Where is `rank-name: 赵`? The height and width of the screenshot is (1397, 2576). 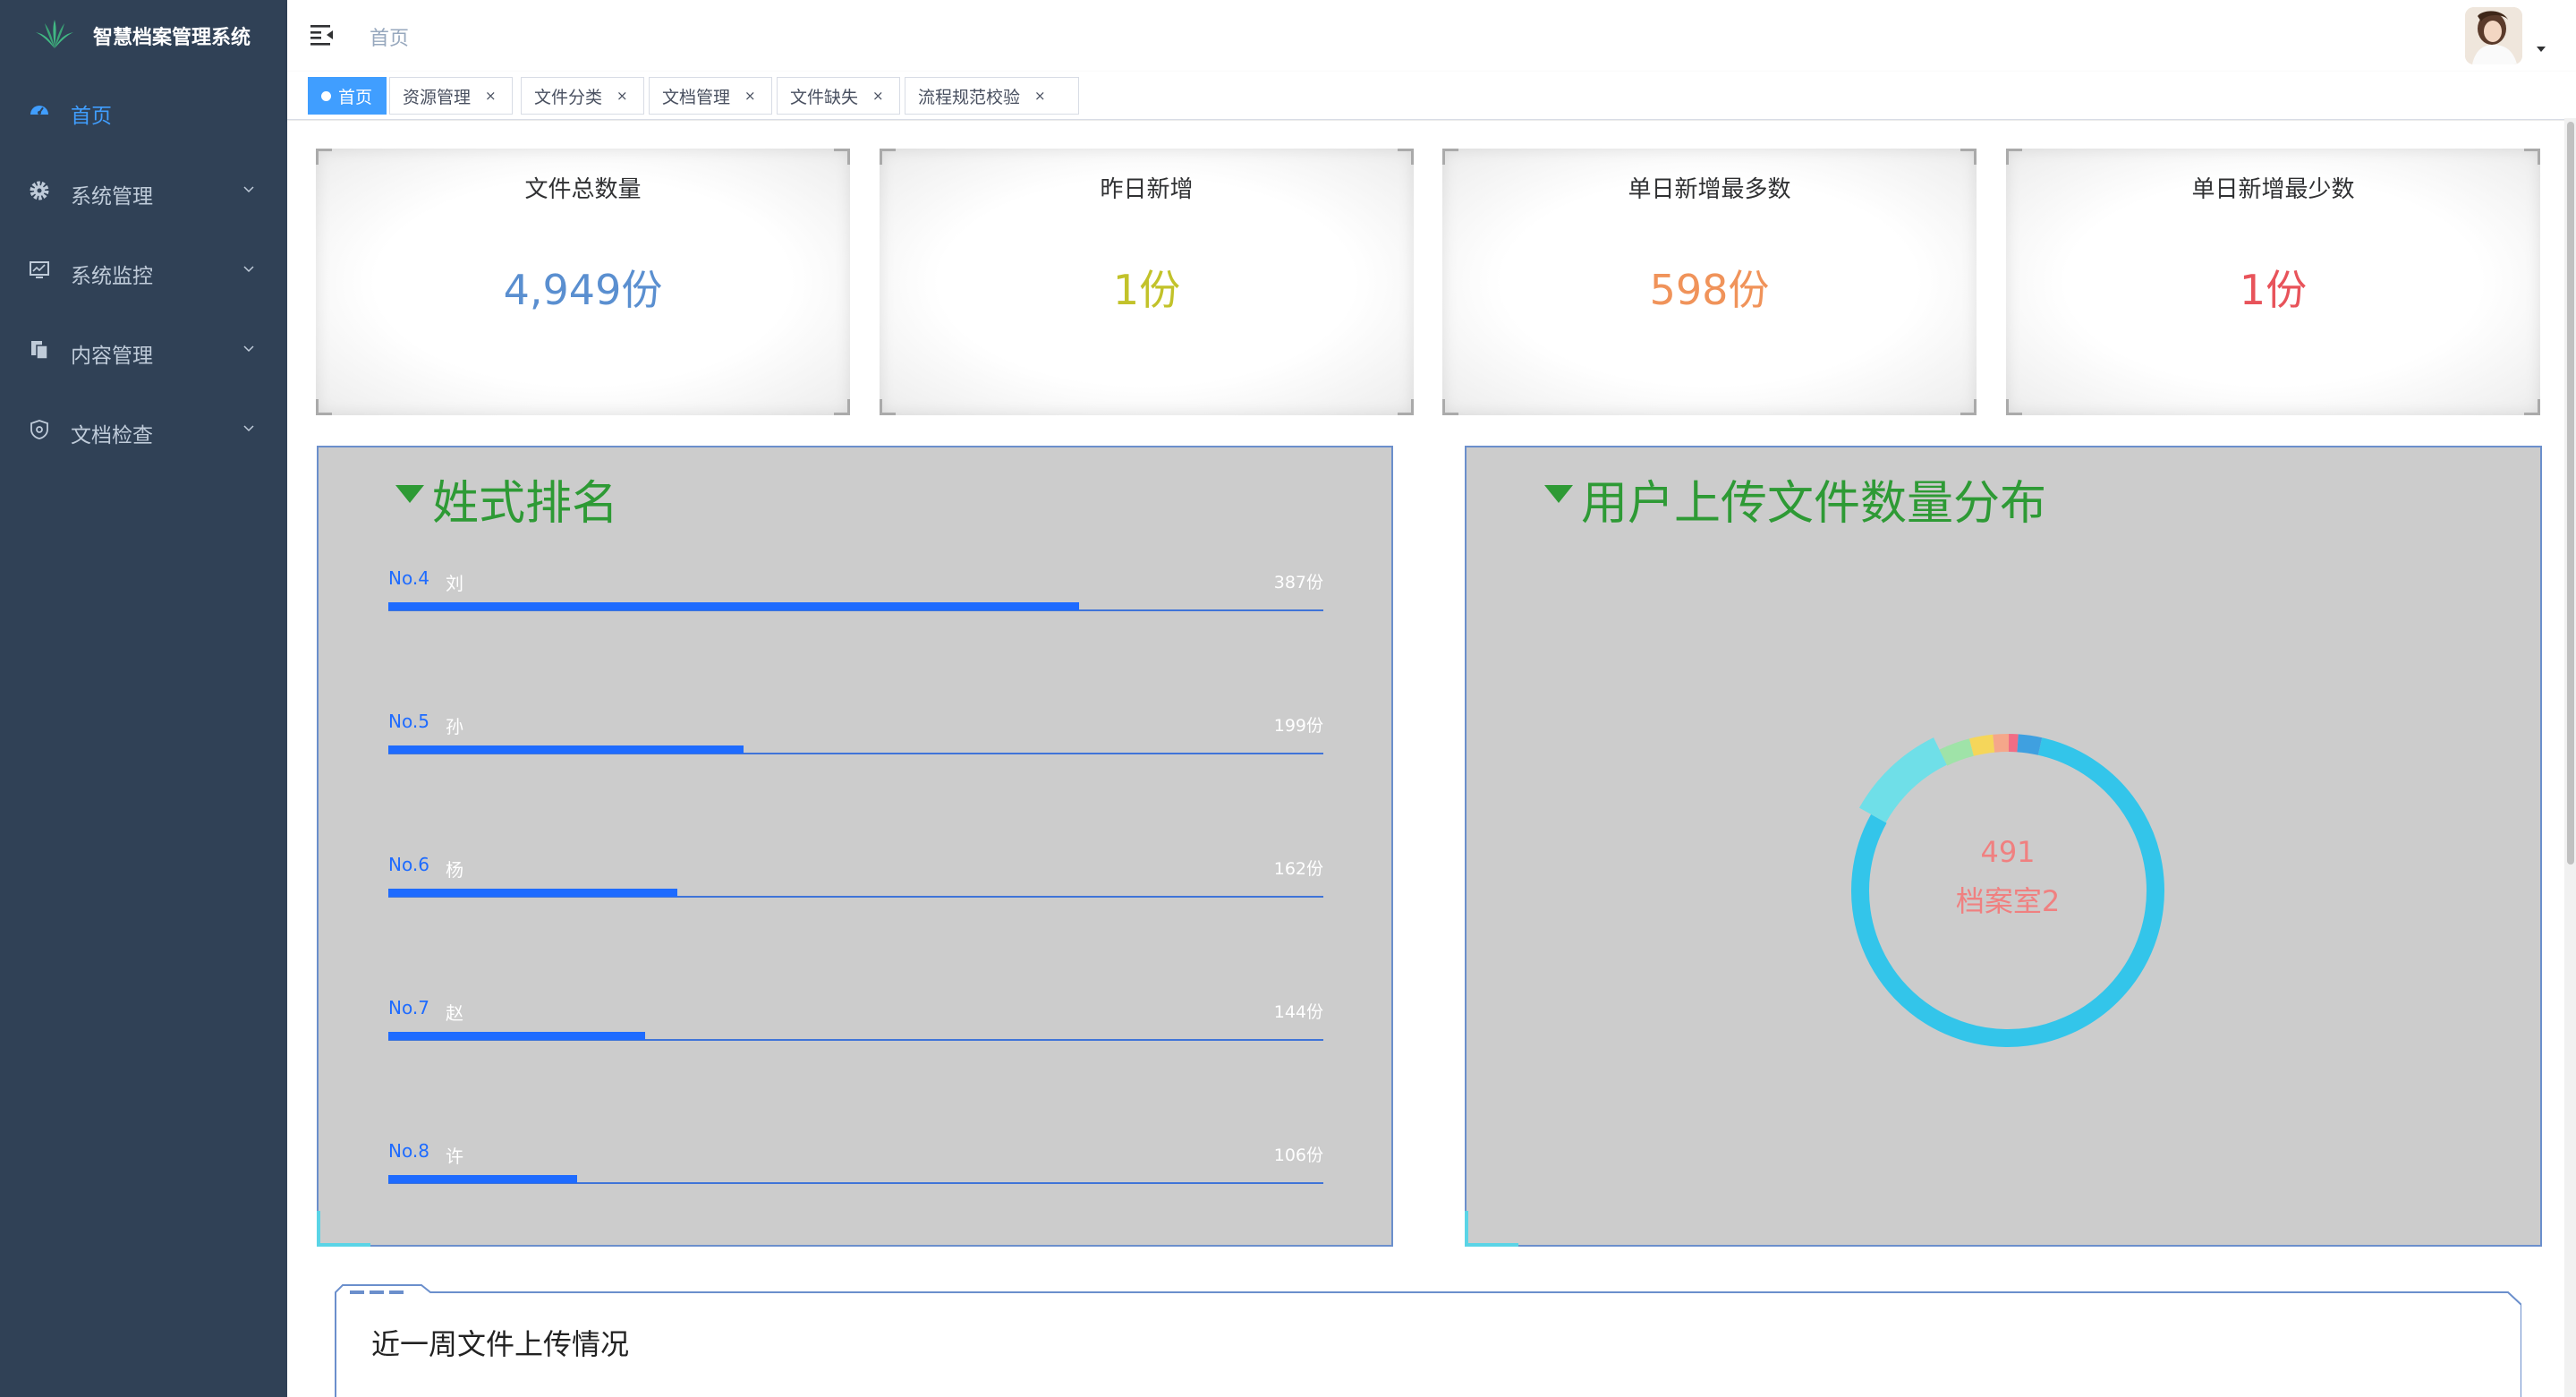 rank-name: 赵 is located at coordinates (454, 1013).